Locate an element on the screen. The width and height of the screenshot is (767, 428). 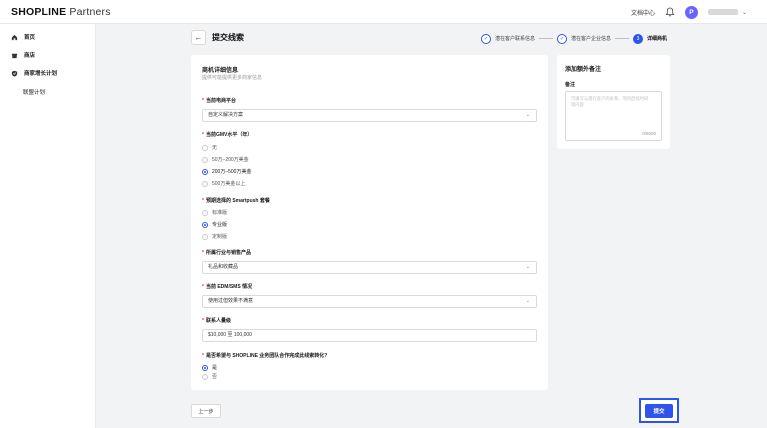
section-subtitle: 提供可能提供更多商家信息 is located at coordinates (232, 78).